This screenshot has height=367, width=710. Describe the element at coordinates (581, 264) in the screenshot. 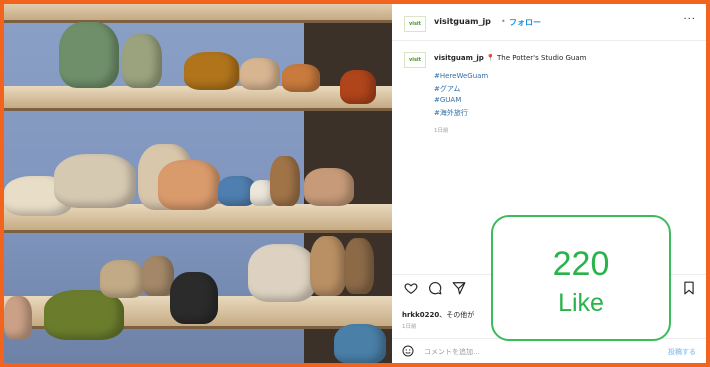

I see `like-count: 220` at that location.